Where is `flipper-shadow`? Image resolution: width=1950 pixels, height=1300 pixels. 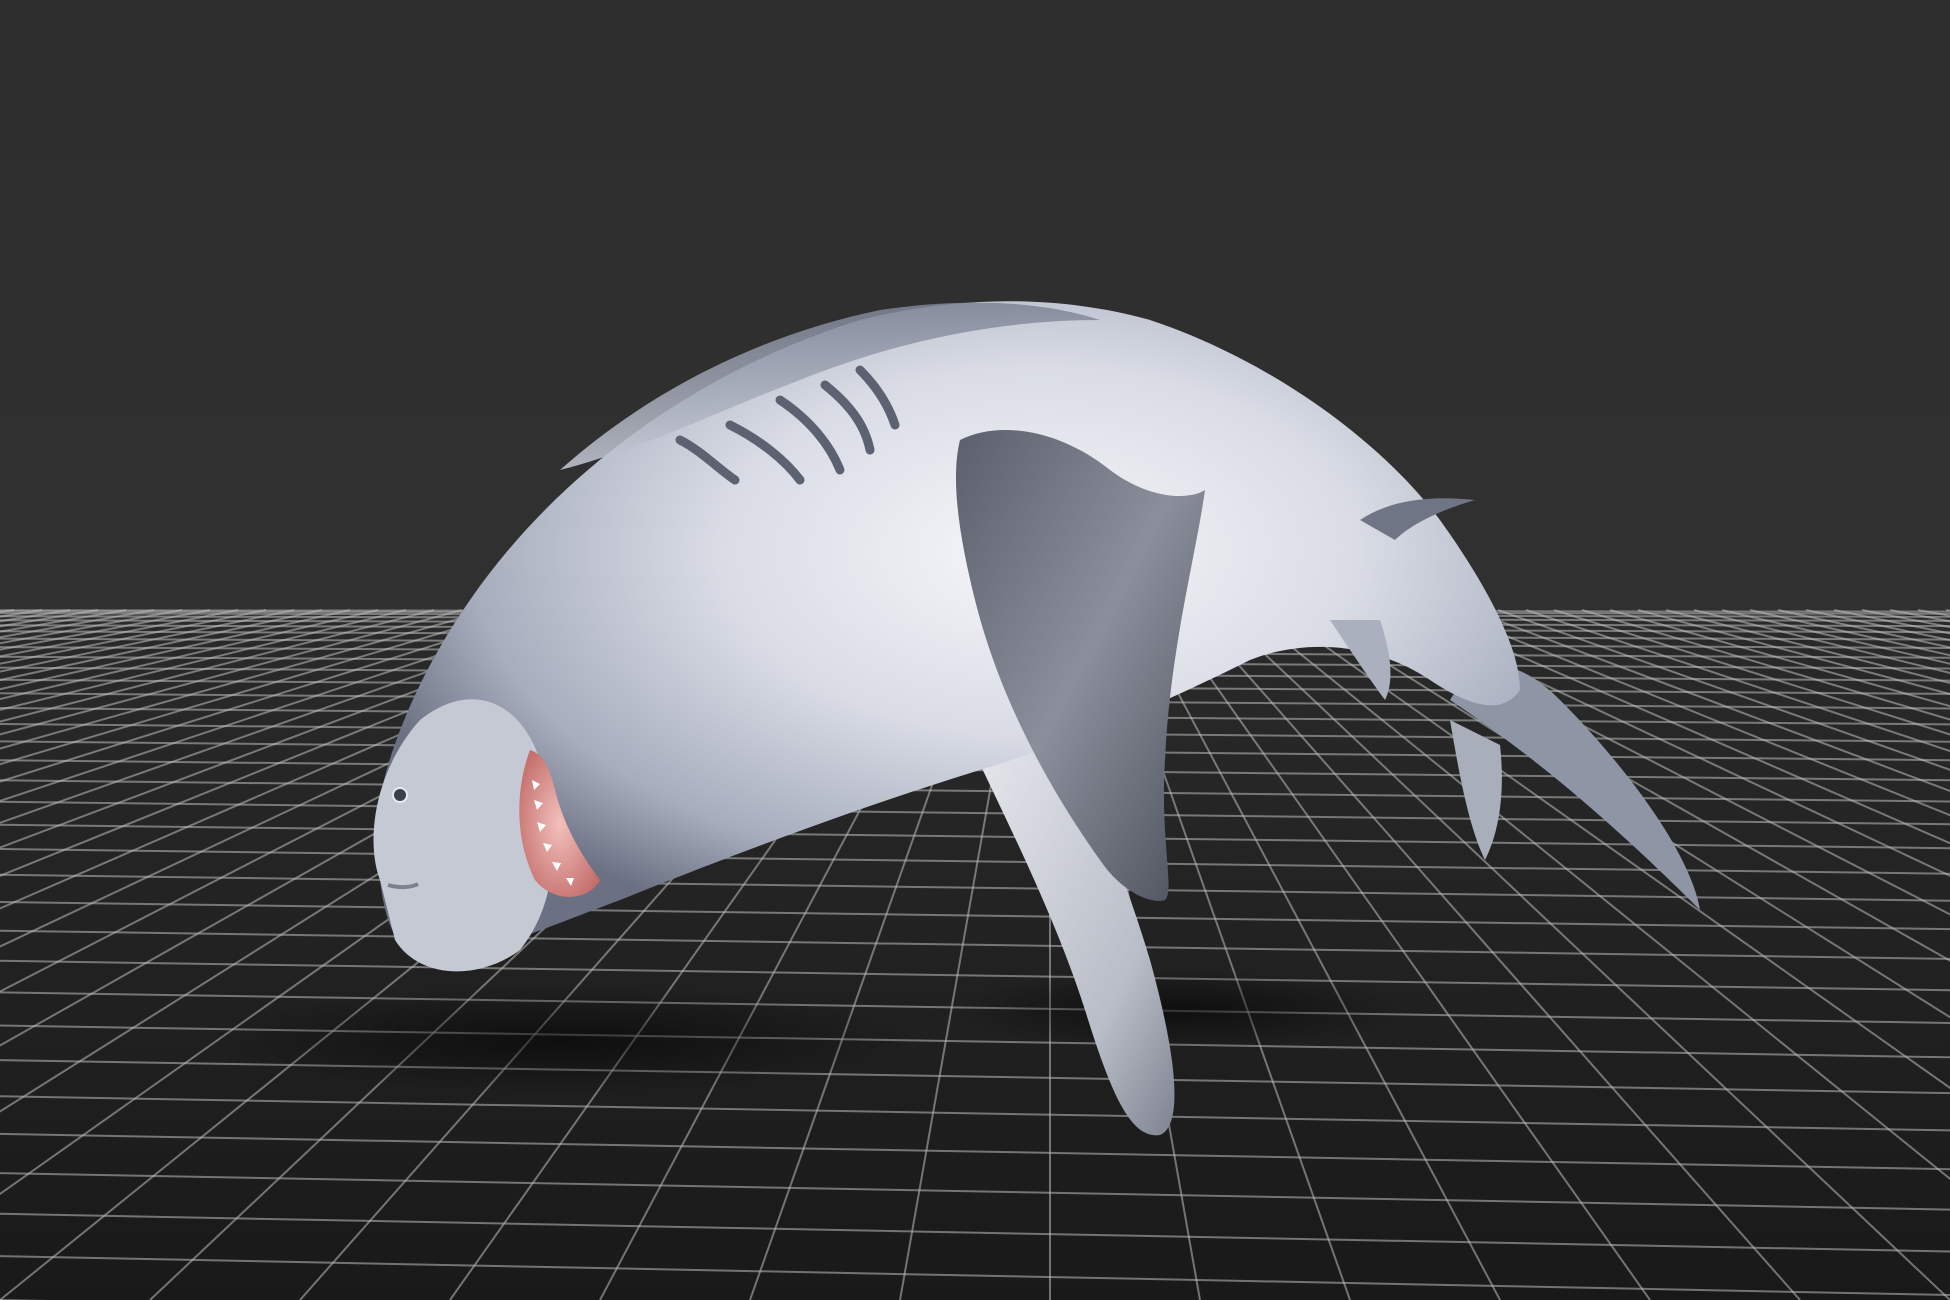 flipper-shadow is located at coordinates (1180, 1010).